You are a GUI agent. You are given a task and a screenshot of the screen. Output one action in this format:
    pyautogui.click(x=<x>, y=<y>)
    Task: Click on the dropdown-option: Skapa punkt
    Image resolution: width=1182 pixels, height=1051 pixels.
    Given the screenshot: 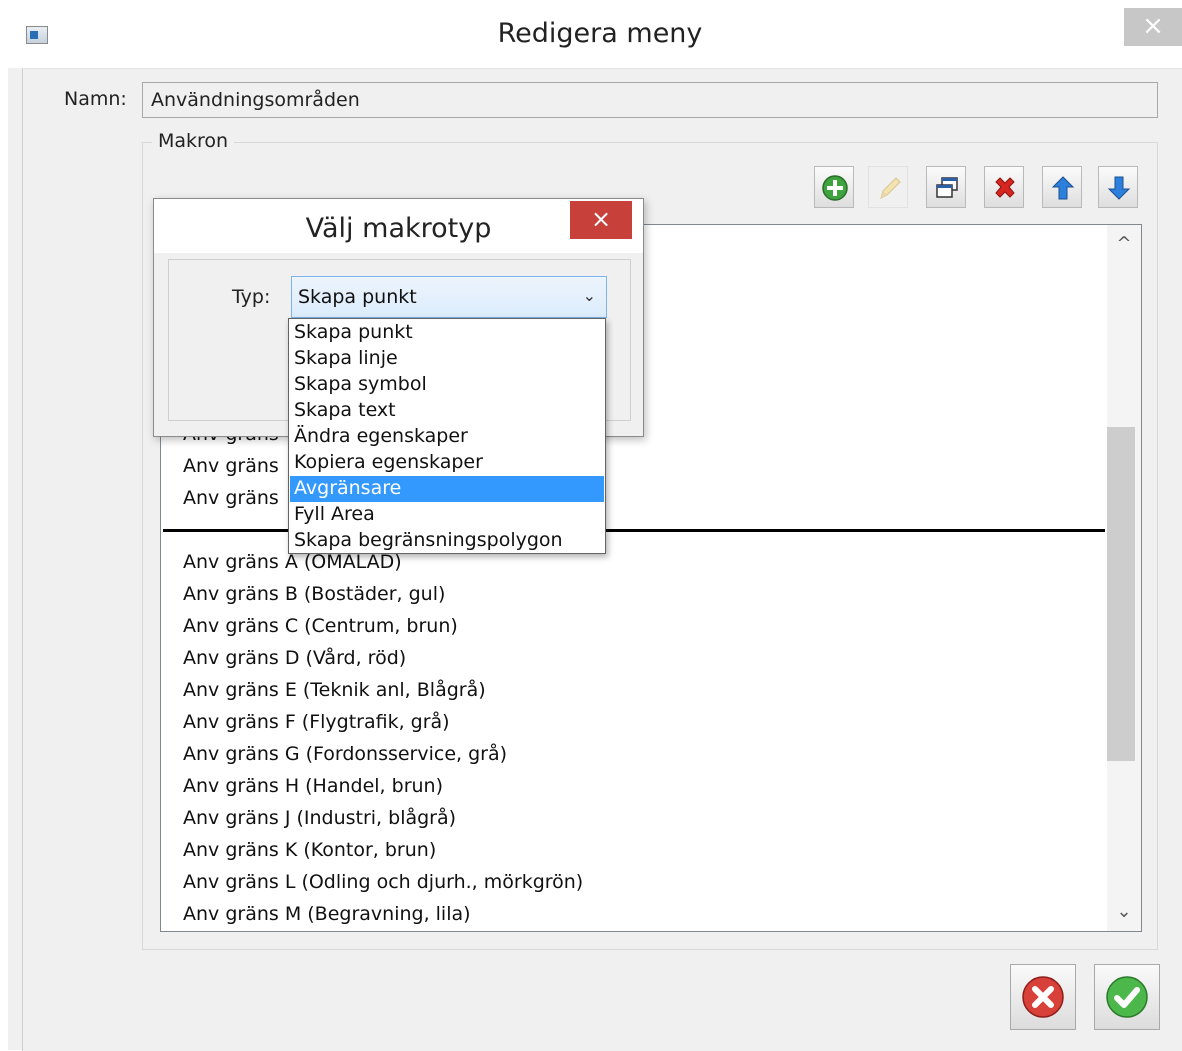 What is the action you would take?
    pyautogui.click(x=447, y=333)
    